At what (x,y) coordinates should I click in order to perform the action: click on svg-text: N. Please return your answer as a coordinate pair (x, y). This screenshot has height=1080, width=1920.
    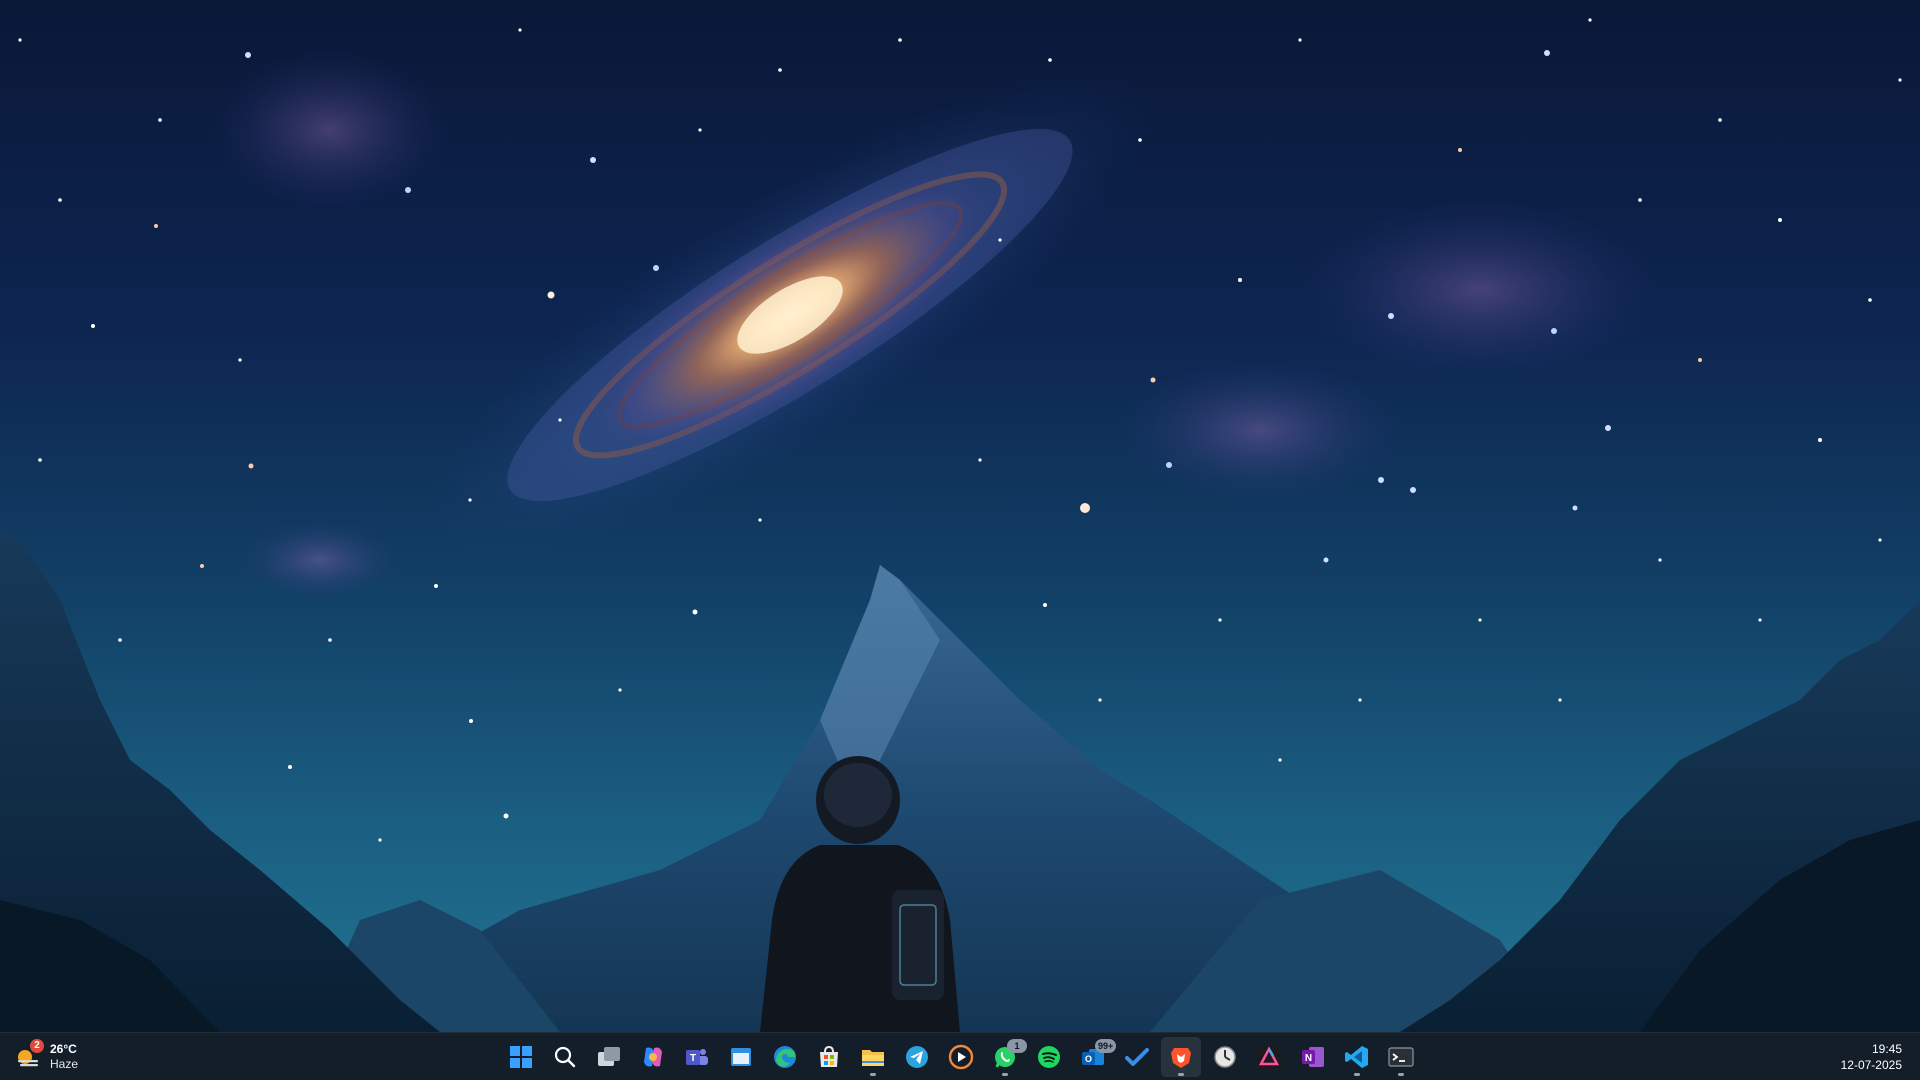
    Looking at the image, I should click on (1308, 1058).